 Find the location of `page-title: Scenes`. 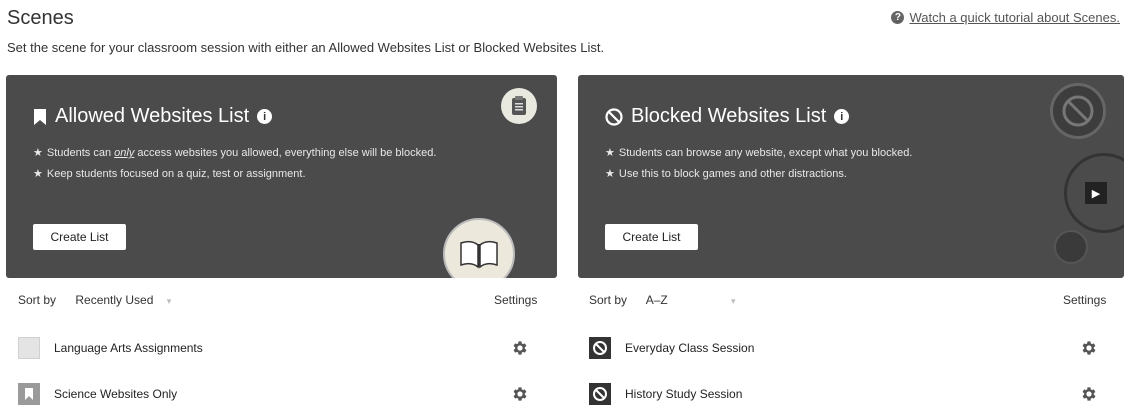

page-title: Scenes is located at coordinates (40, 18).